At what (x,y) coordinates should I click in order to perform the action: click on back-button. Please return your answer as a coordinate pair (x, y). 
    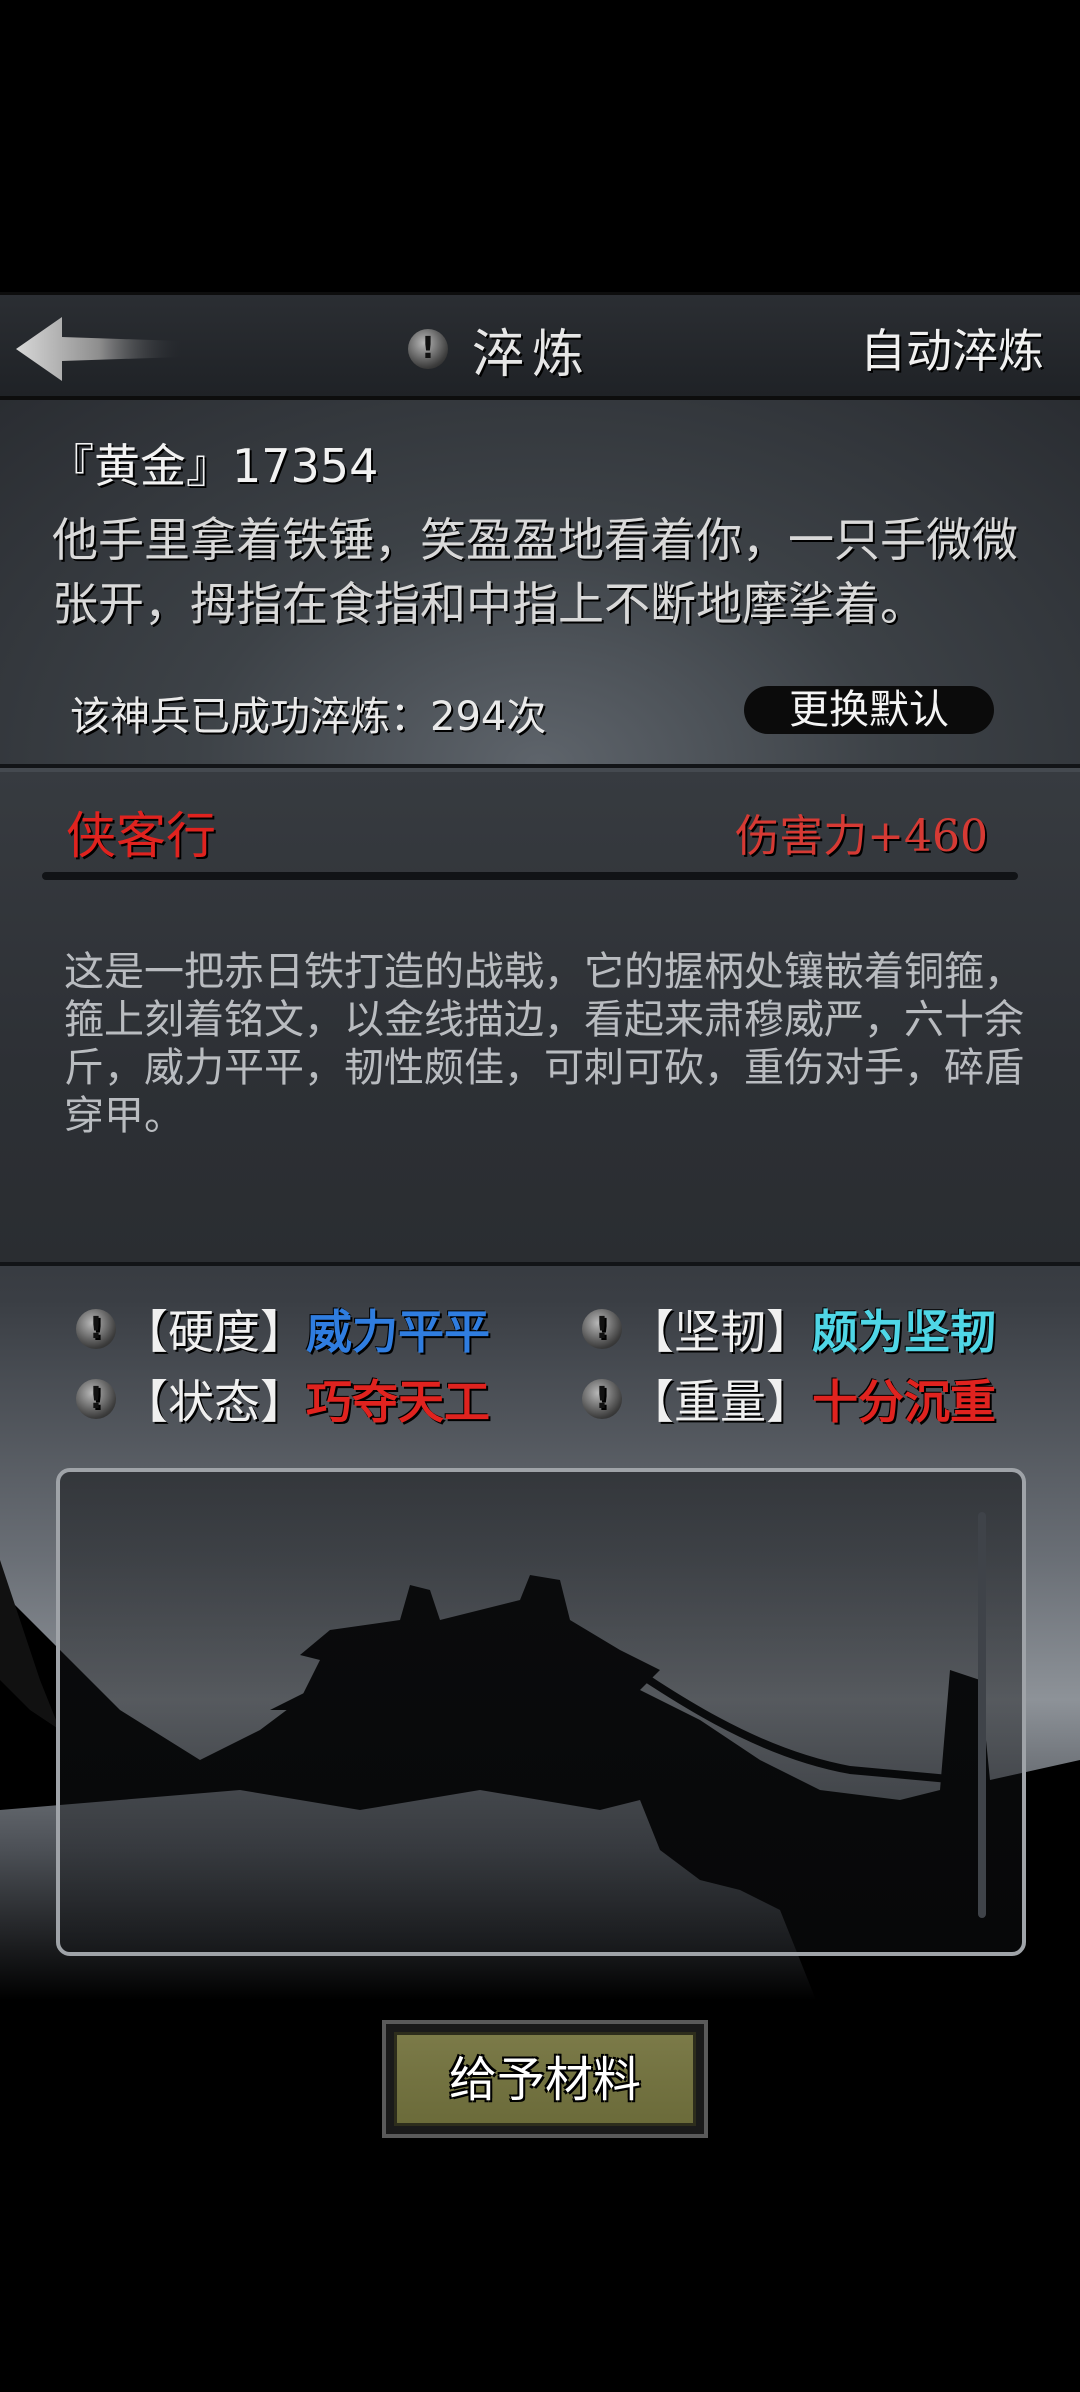
    Looking at the image, I should click on (99, 349).